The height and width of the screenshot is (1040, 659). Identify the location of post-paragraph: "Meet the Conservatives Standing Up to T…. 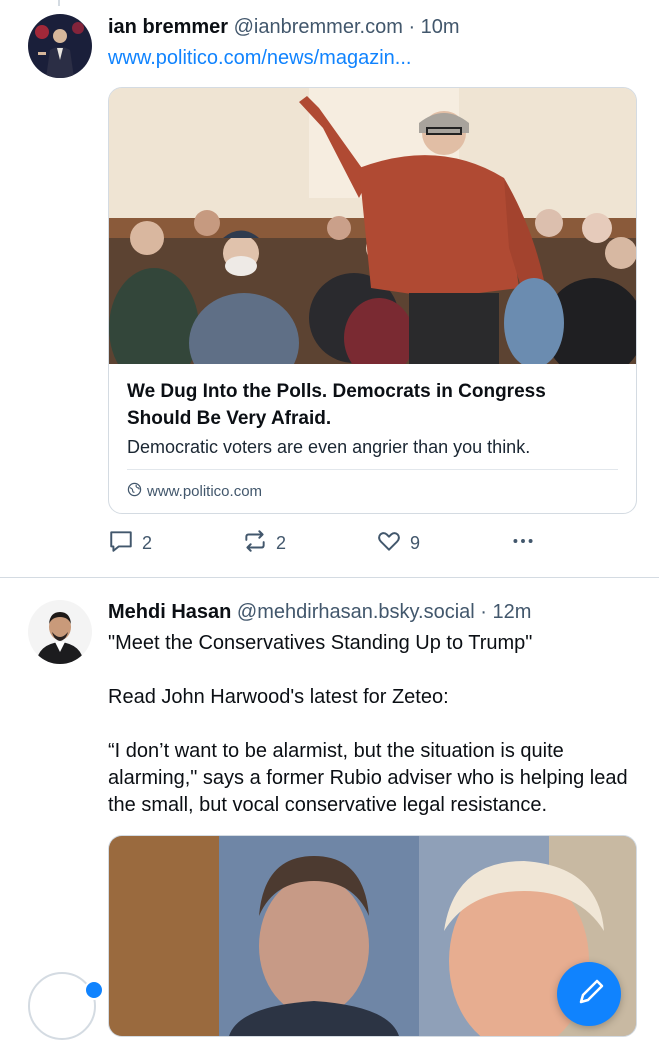
(320, 643).